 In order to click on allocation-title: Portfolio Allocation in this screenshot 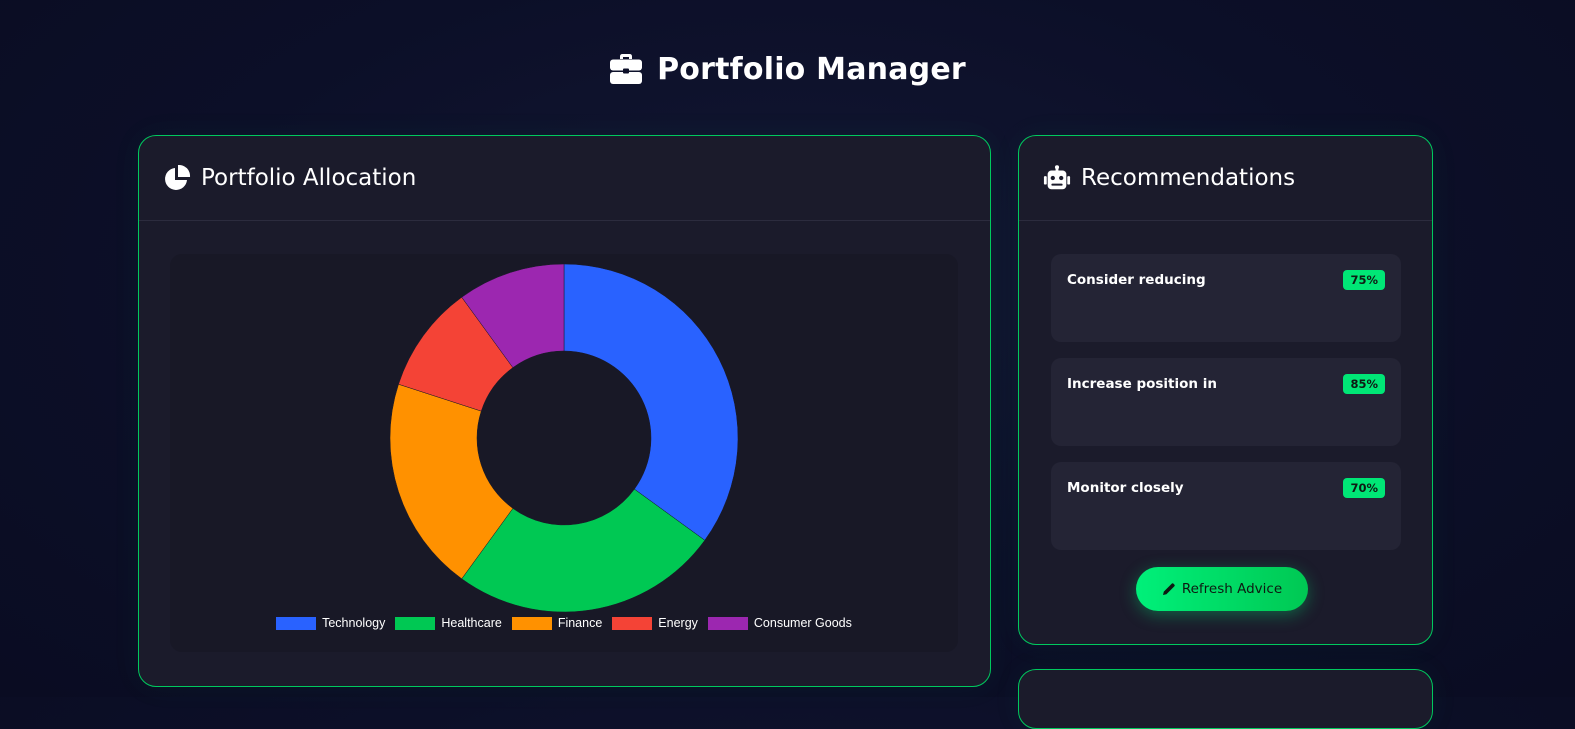, I will do `click(309, 178)`.